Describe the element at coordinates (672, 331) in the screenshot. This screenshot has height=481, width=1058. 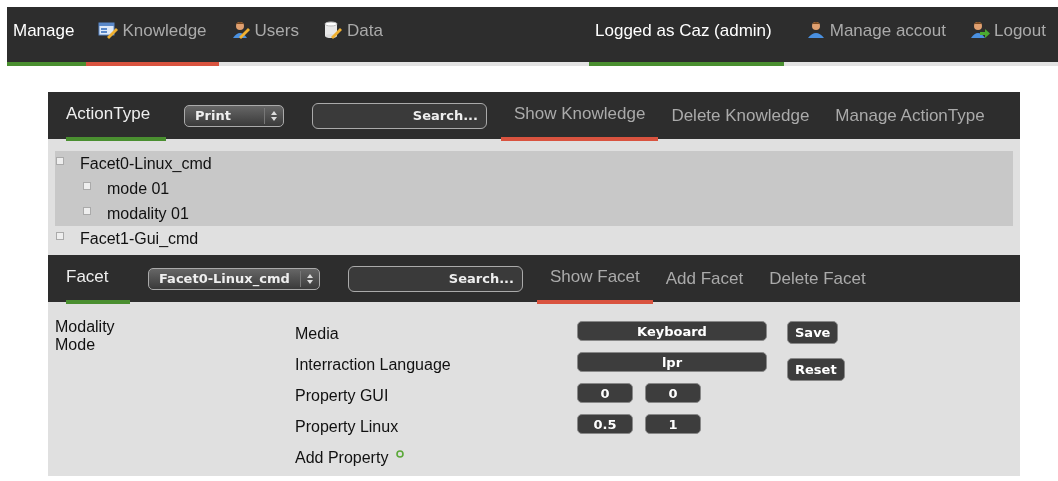
I see `input-field: Keyboard` at that location.